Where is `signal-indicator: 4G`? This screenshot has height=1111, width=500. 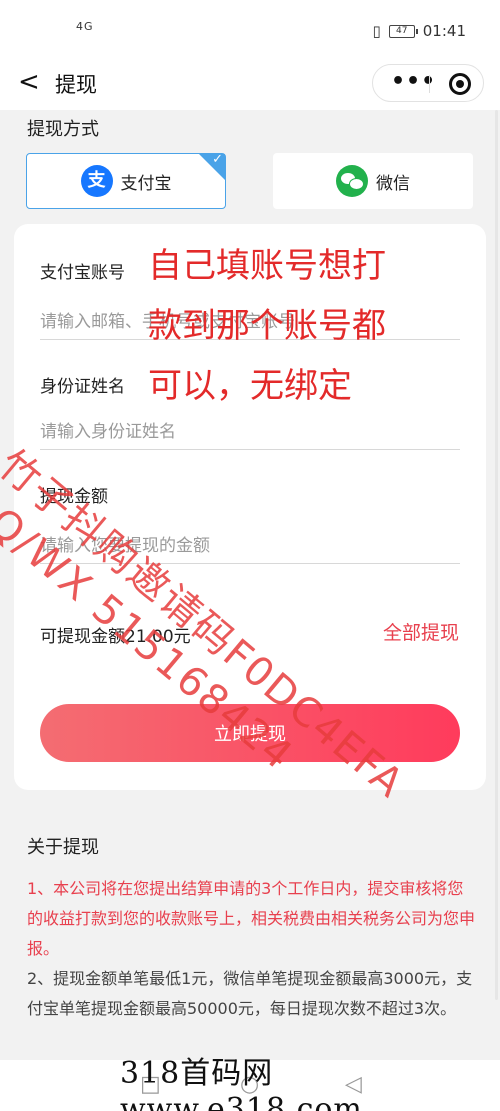
signal-indicator: 4G is located at coordinates (85, 26).